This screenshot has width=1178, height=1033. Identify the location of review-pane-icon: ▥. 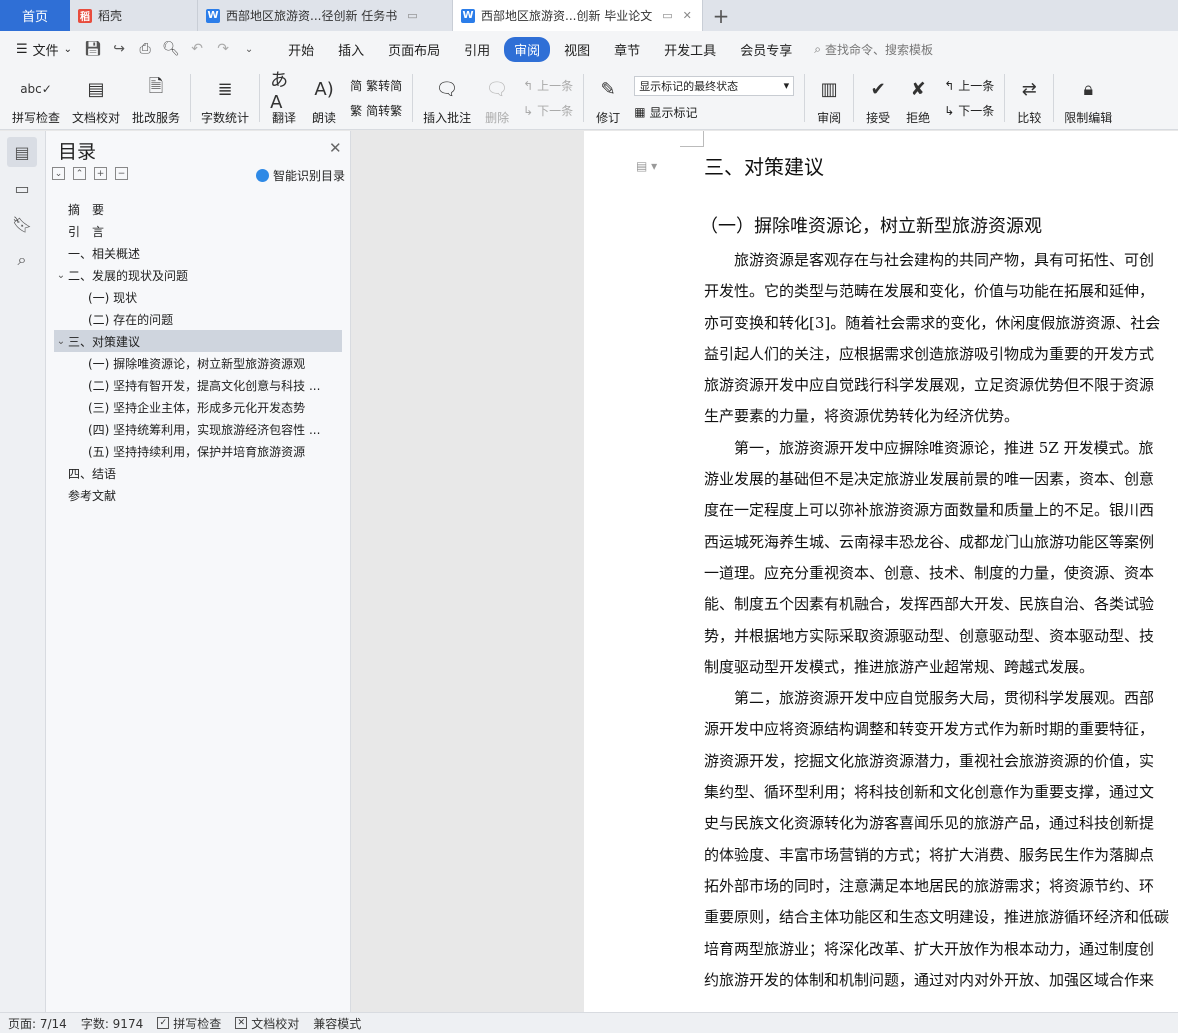
(829, 89).